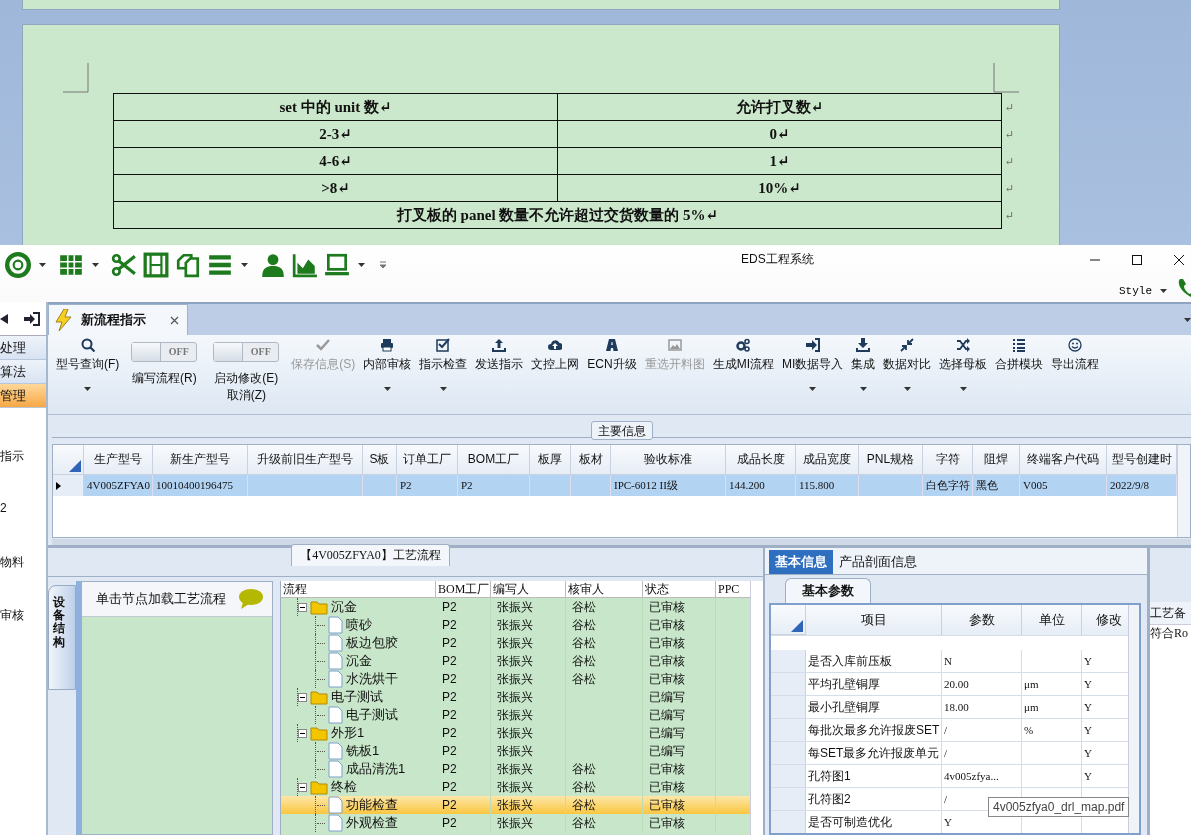  I want to click on ribbon-button: 文控上网, so click(555, 368).